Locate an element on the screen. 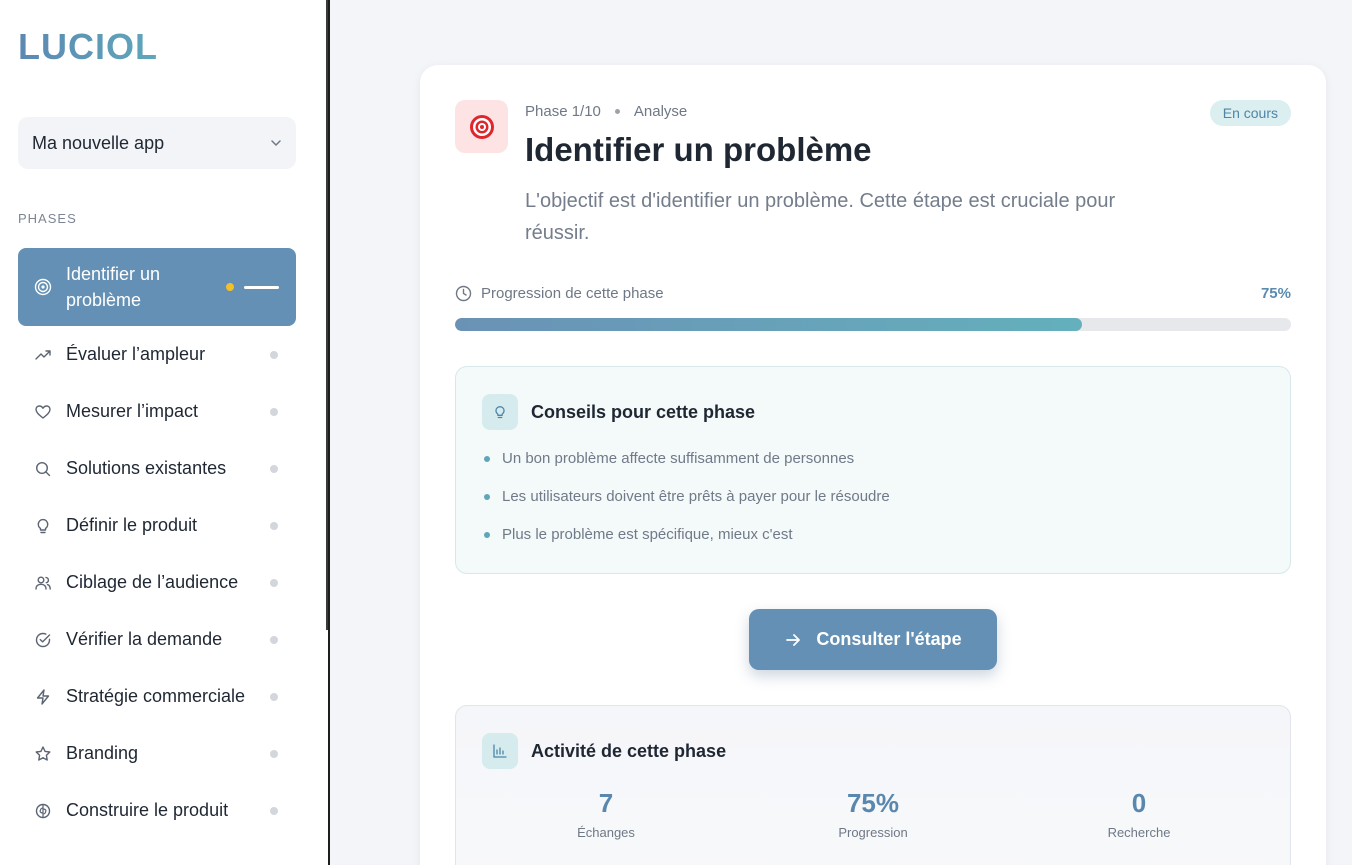 Image resolution: width=1352 pixels, height=865 pixels. consult-step-button: Consulter l'étape is located at coordinates (873, 639).